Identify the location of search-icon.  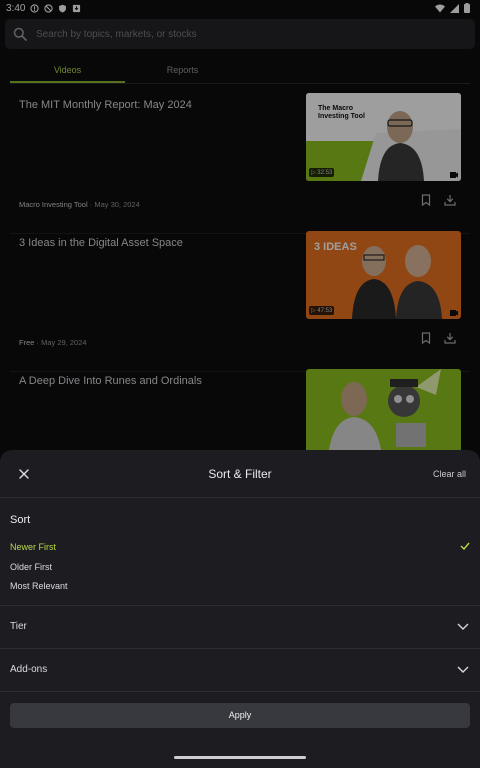
(20, 34).